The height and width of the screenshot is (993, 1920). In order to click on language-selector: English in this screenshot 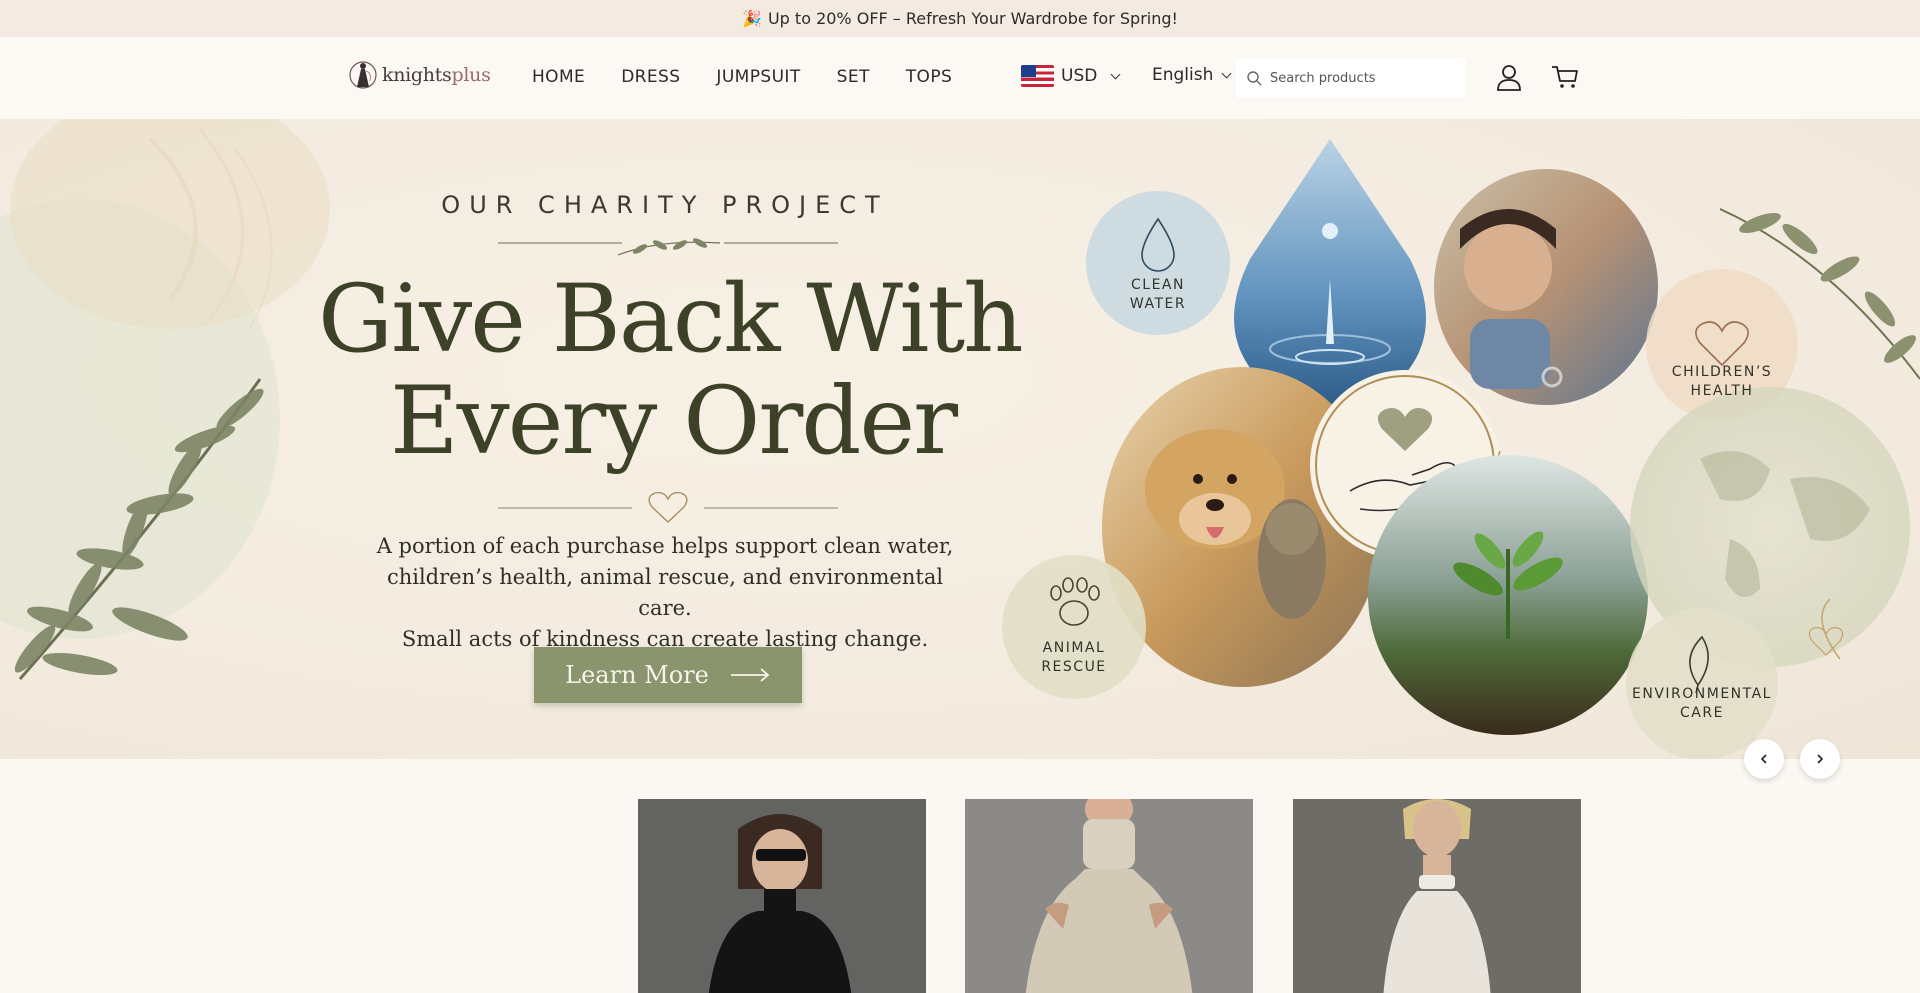, I will do `click(1192, 75)`.